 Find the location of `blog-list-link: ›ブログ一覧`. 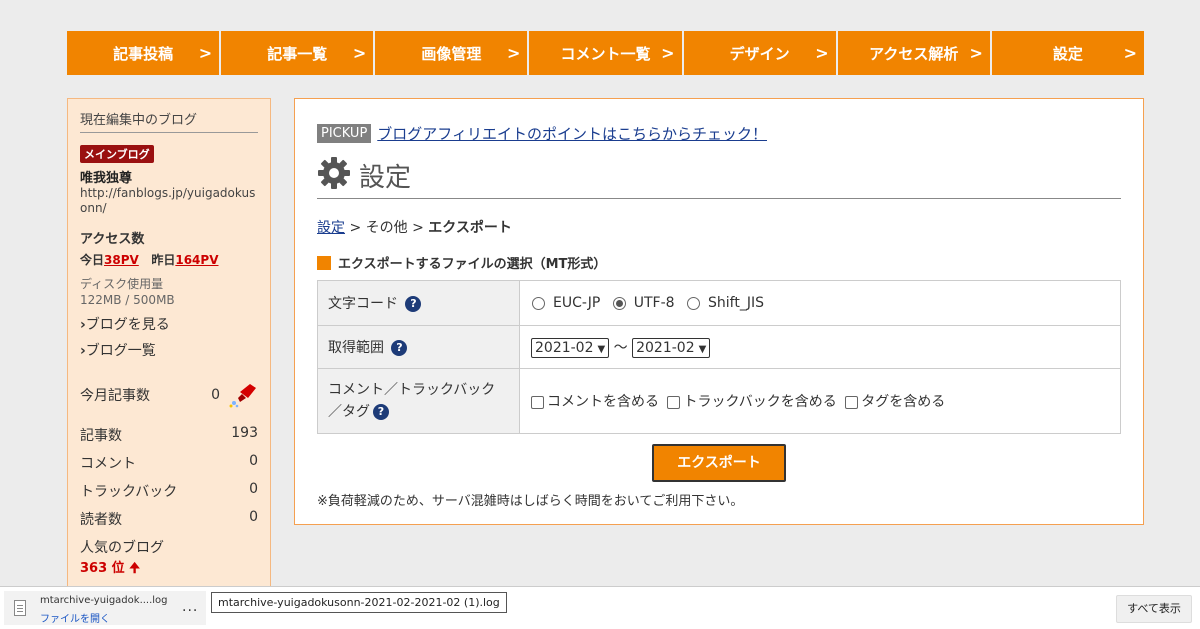

blog-list-link: ›ブログ一覧 is located at coordinates (169, 350).